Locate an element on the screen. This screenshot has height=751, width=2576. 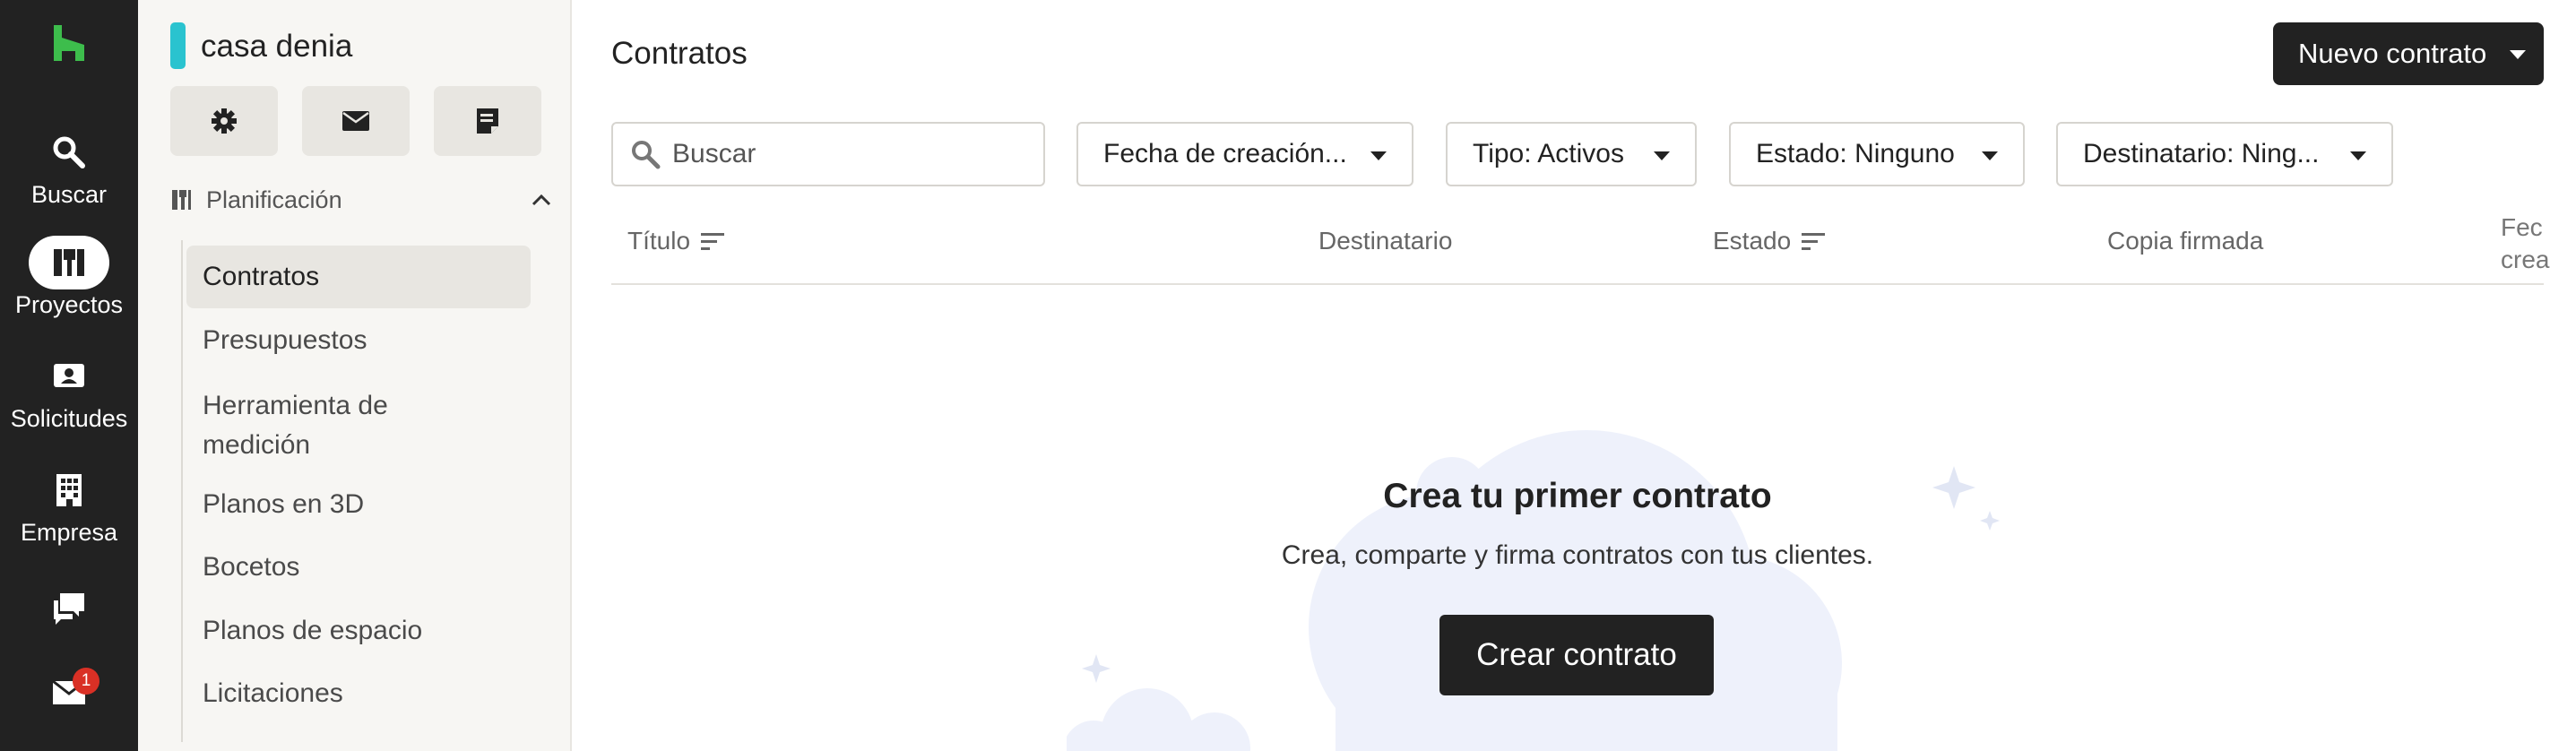
create-contract-label: Crear contrato is located at coordinates (1576, 654).